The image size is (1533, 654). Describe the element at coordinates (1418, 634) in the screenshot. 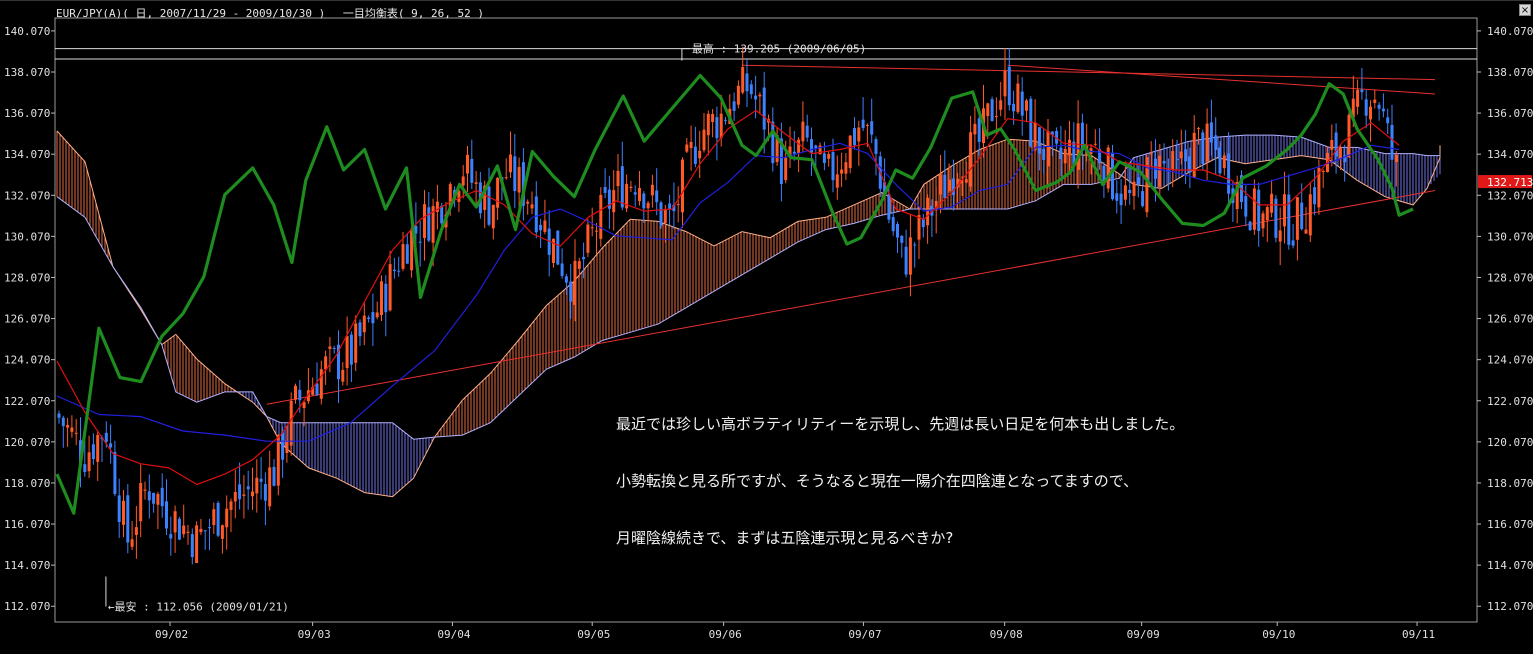

I see `x-tick-label: 09/11` at that location.